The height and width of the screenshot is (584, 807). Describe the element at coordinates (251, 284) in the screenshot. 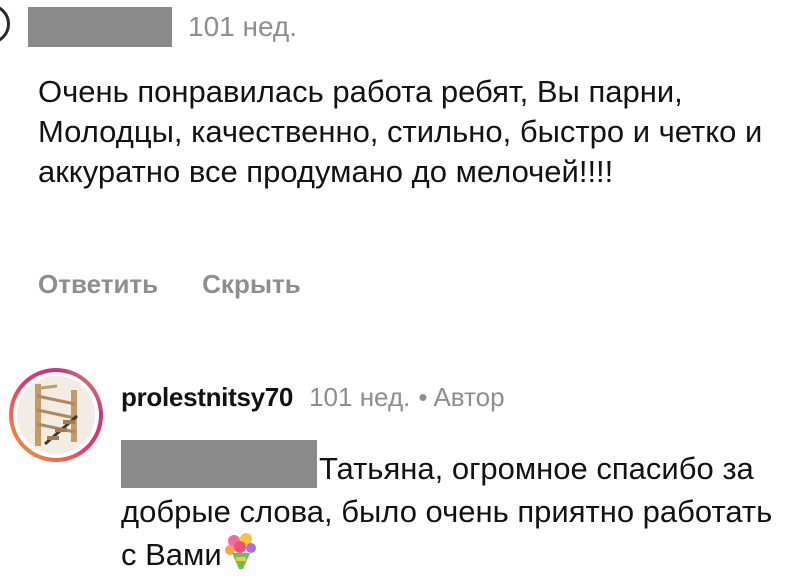

I see `hide-button: Скрыть` at that location.